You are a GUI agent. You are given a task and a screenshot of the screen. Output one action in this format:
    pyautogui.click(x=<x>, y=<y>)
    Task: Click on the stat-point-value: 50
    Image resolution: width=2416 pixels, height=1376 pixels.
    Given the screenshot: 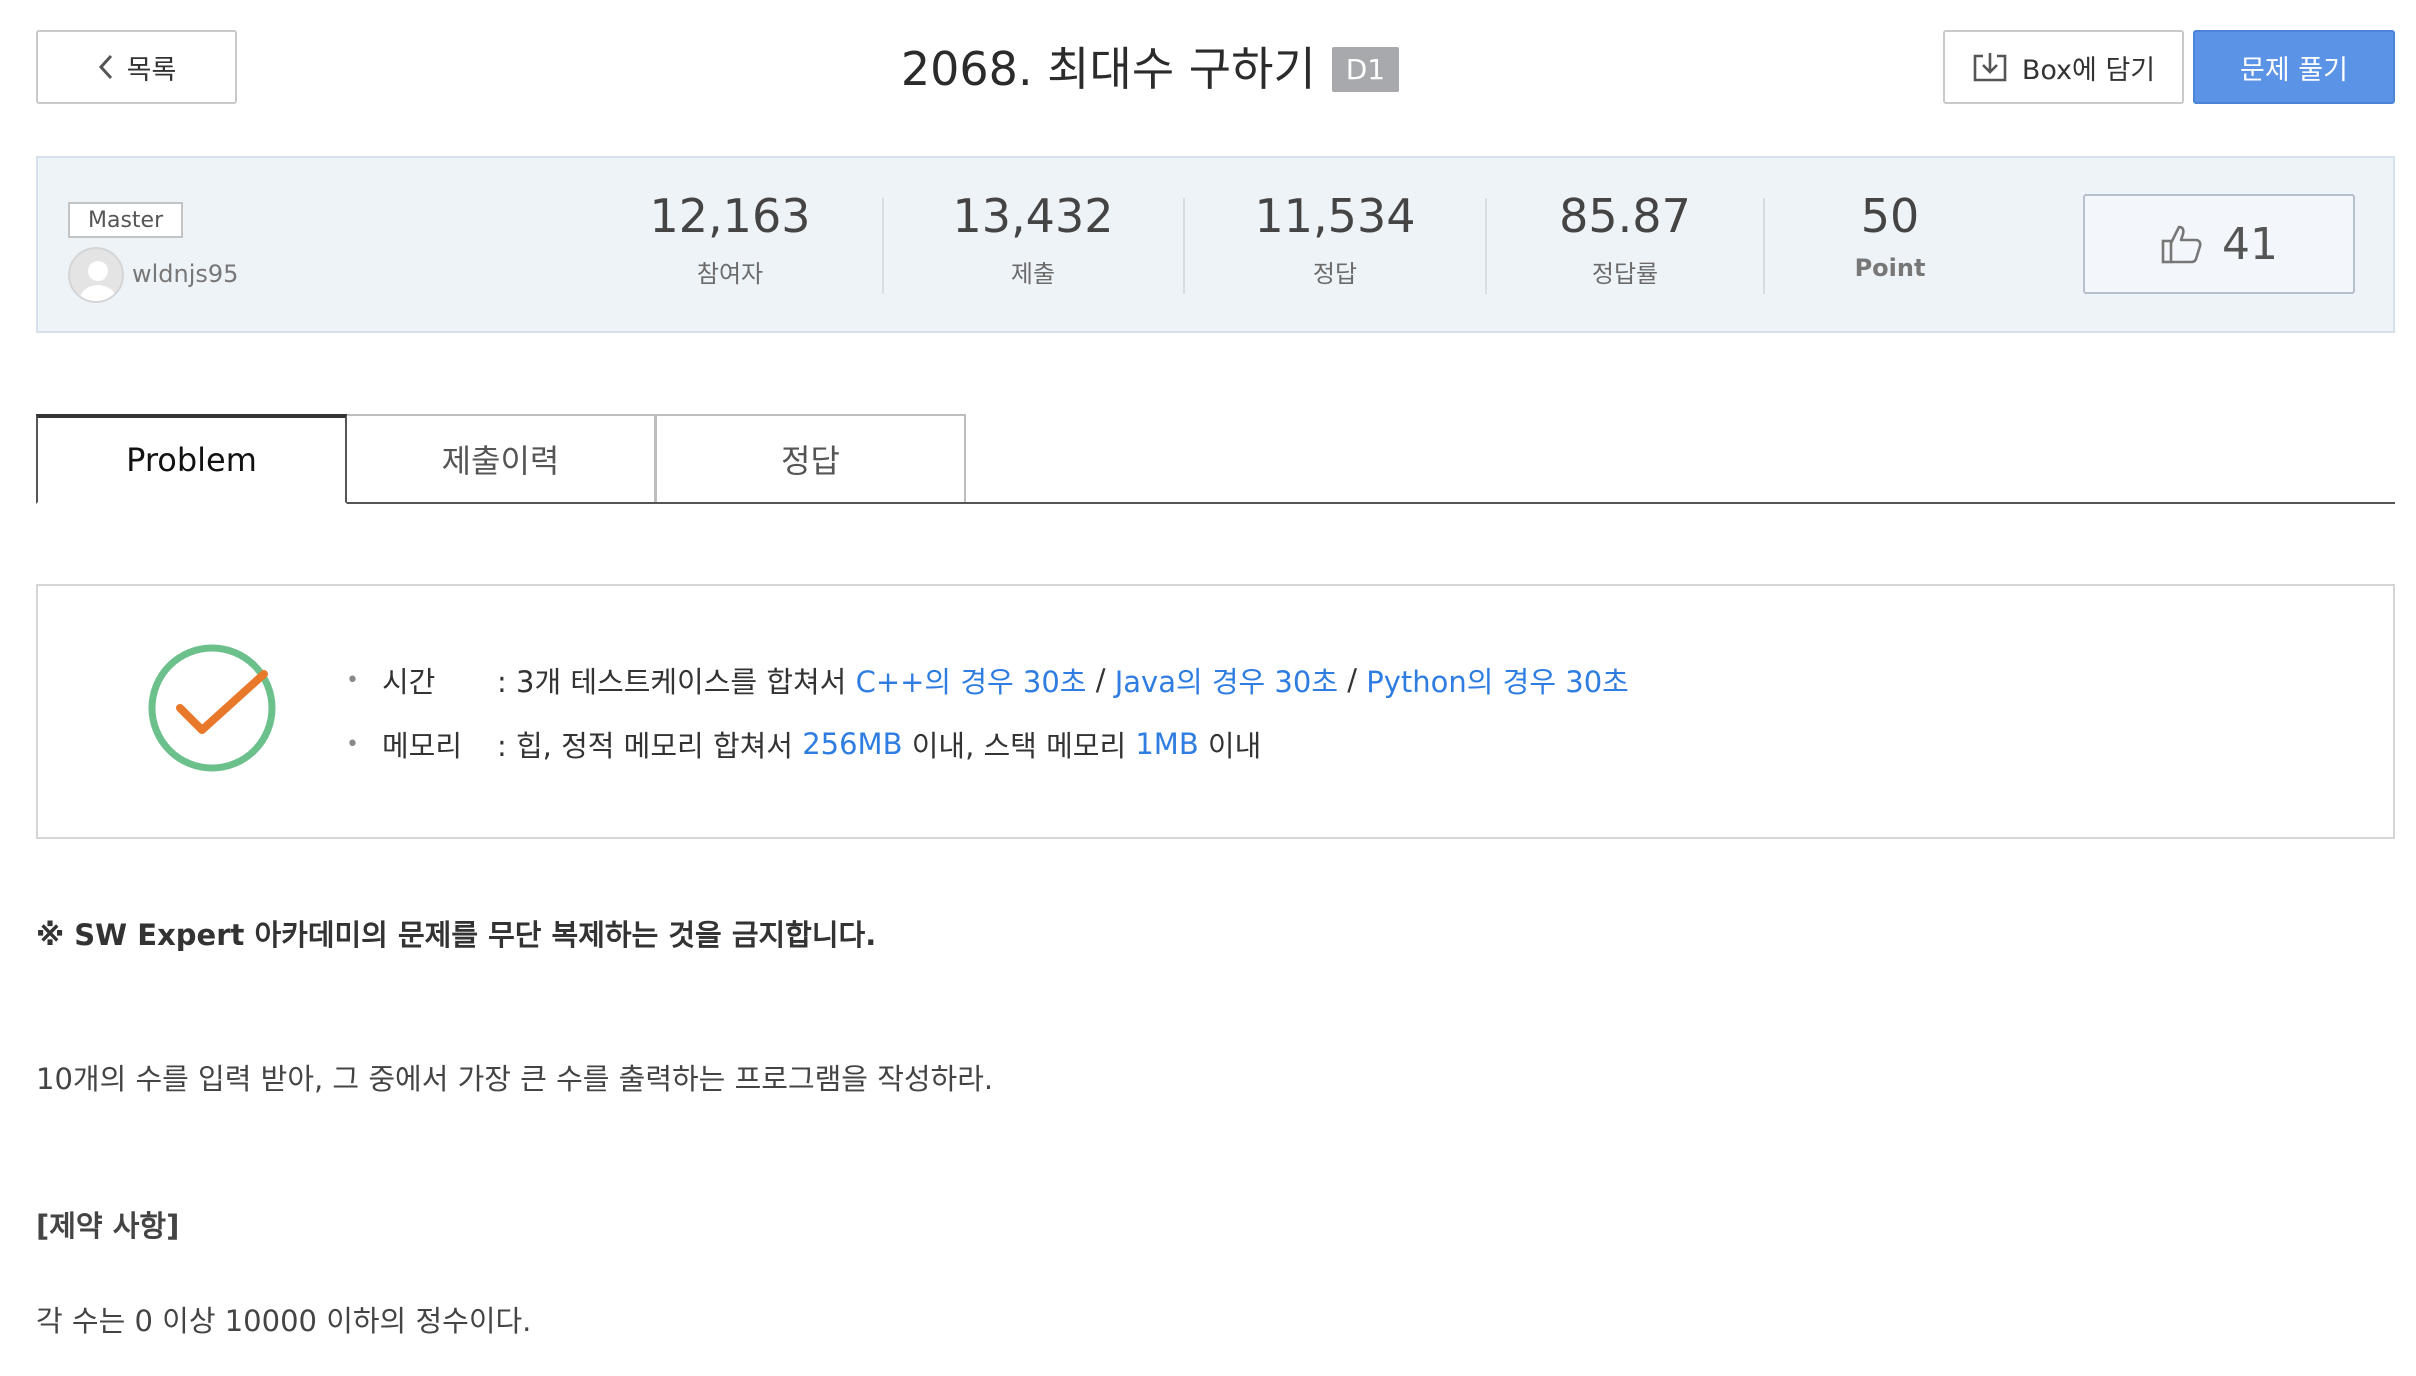 What is the action you would take?
    pyautogui.click(x=1890, y=216)
    